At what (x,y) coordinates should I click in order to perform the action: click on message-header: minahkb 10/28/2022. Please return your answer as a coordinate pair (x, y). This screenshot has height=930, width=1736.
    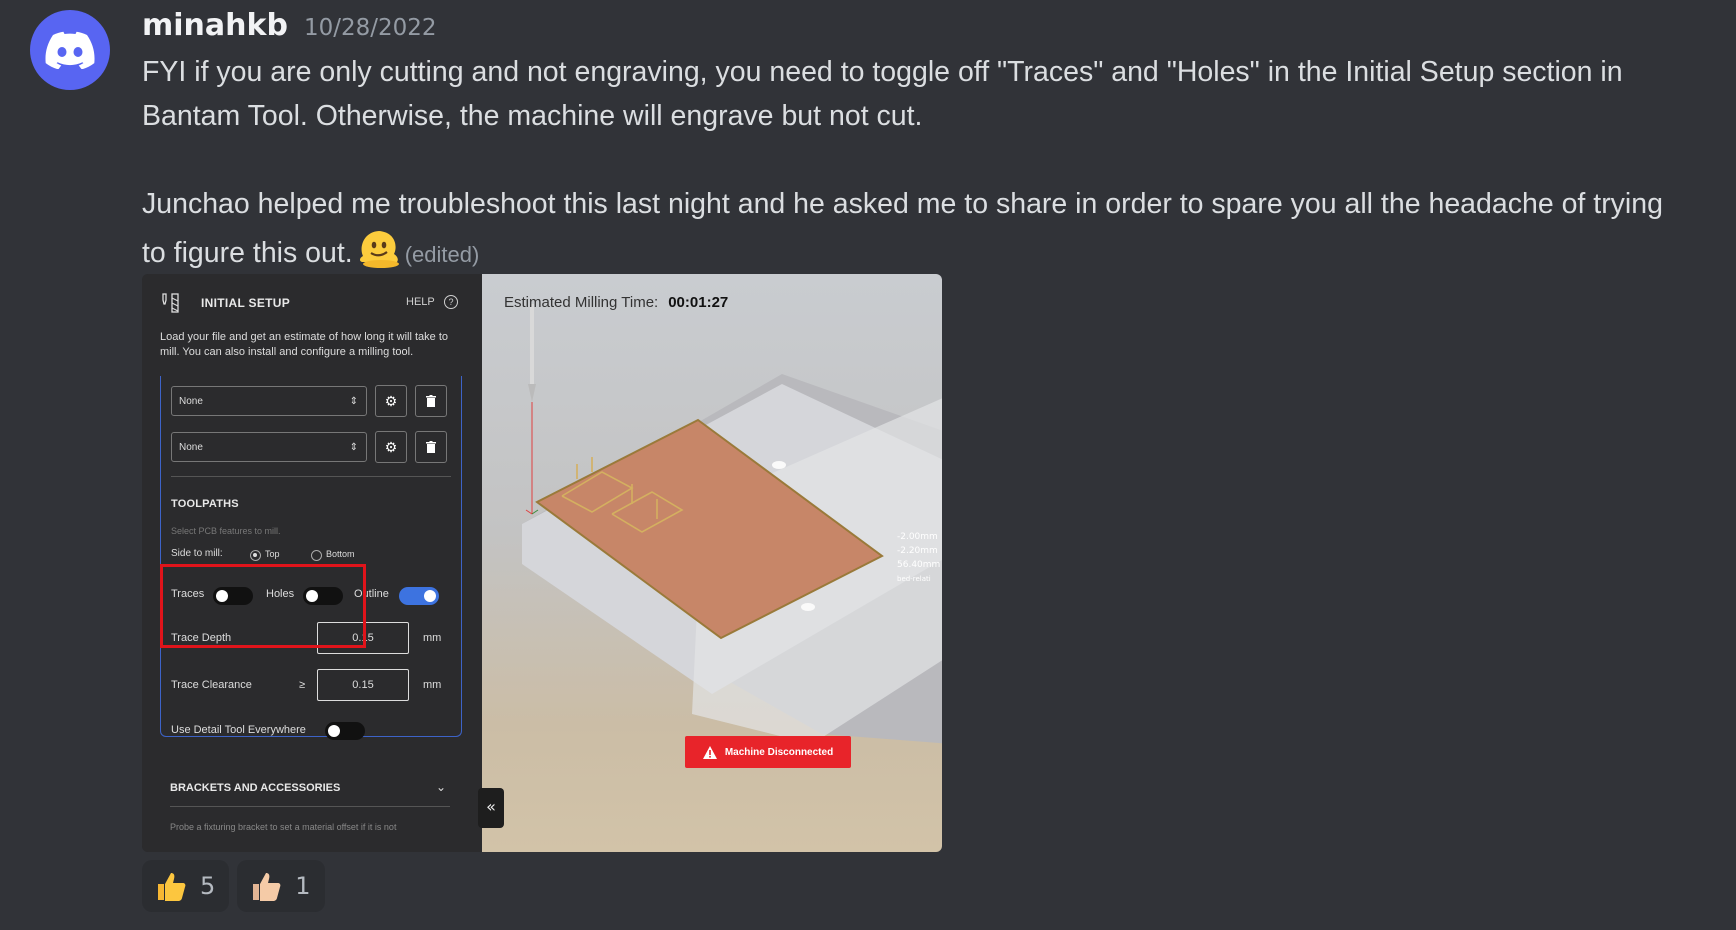
    Looking at the image, I should click on (289, 25).